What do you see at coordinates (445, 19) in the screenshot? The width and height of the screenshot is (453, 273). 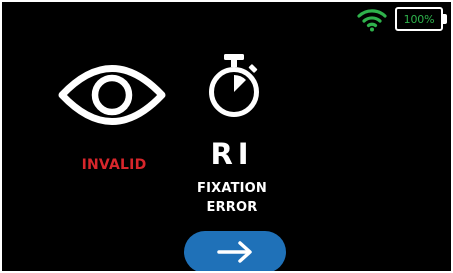 I see `battery-cap` at bounding box center [445, 19].